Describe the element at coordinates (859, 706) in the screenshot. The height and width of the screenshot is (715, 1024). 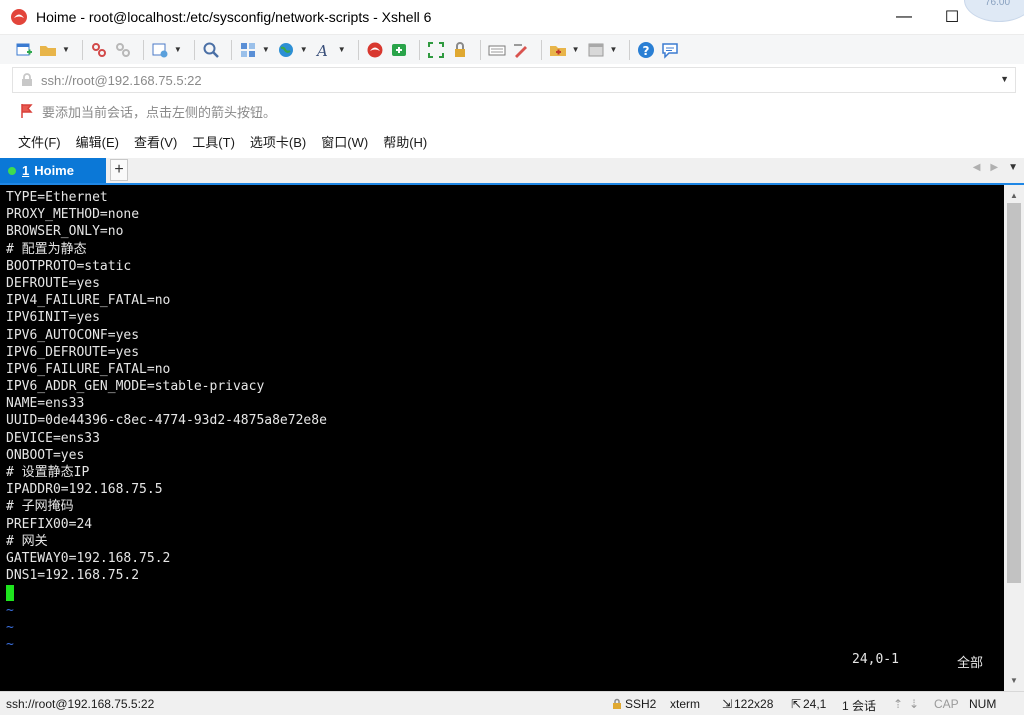
I see `status-sessions: 1 会话` at that location.